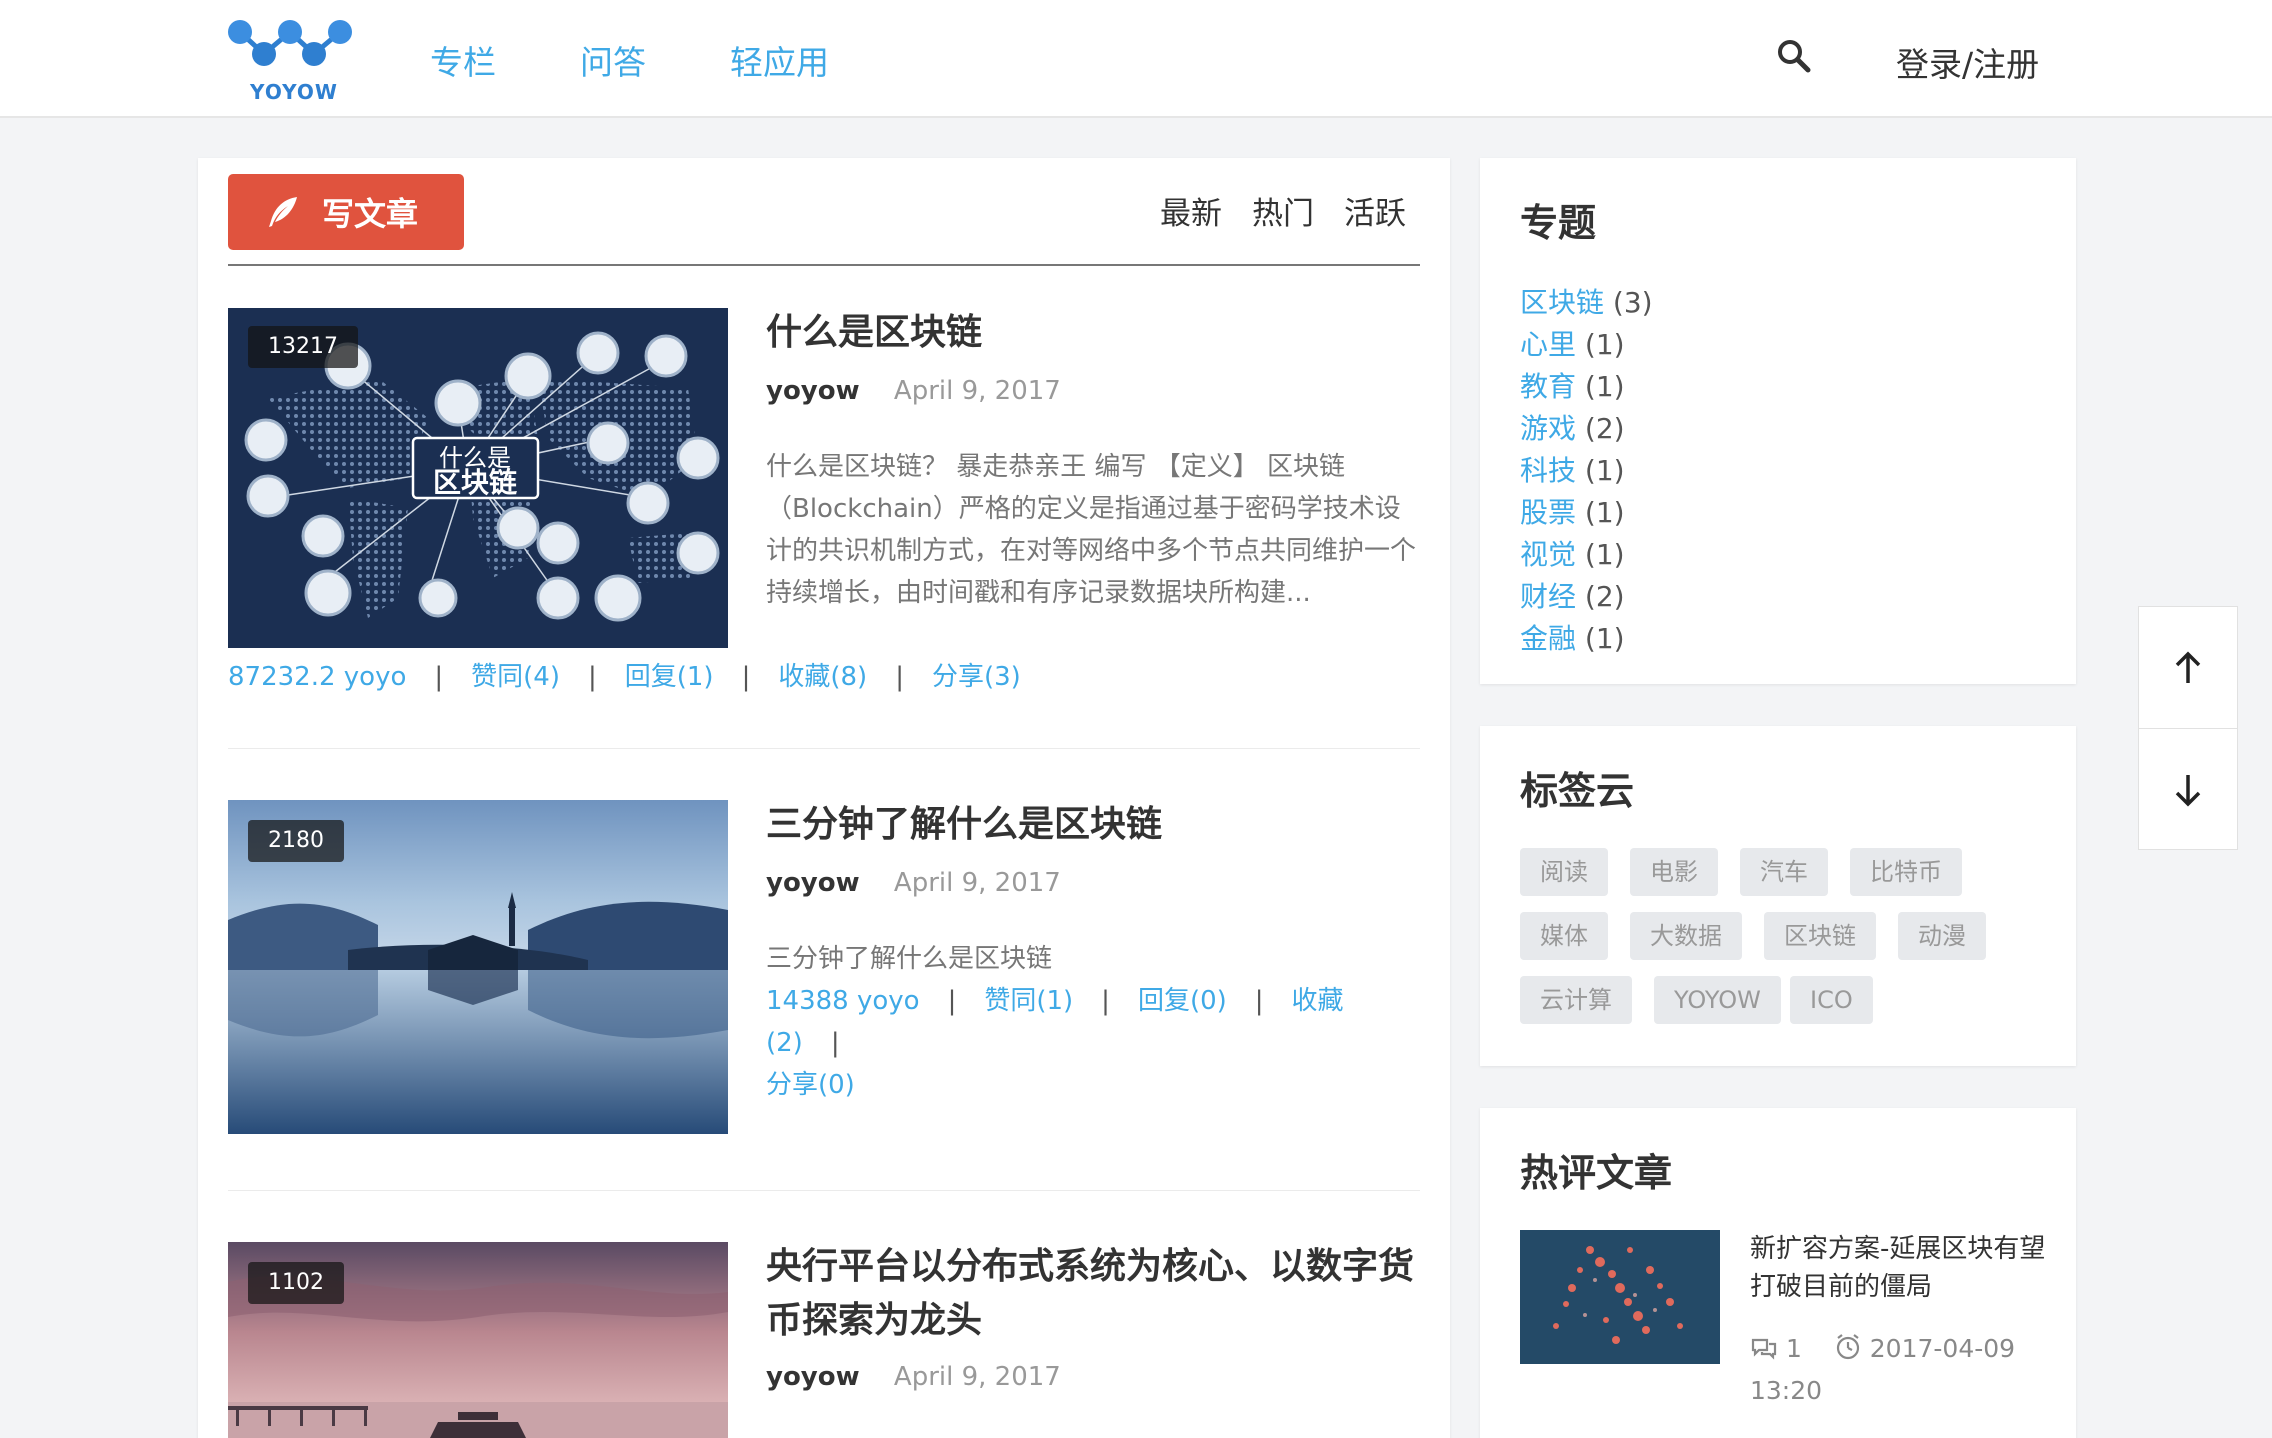  What do you see at coordinates (1831, 1000) in the screenshot?
I see `tag-chip: ICO` at bounding box center [1831, 1000].